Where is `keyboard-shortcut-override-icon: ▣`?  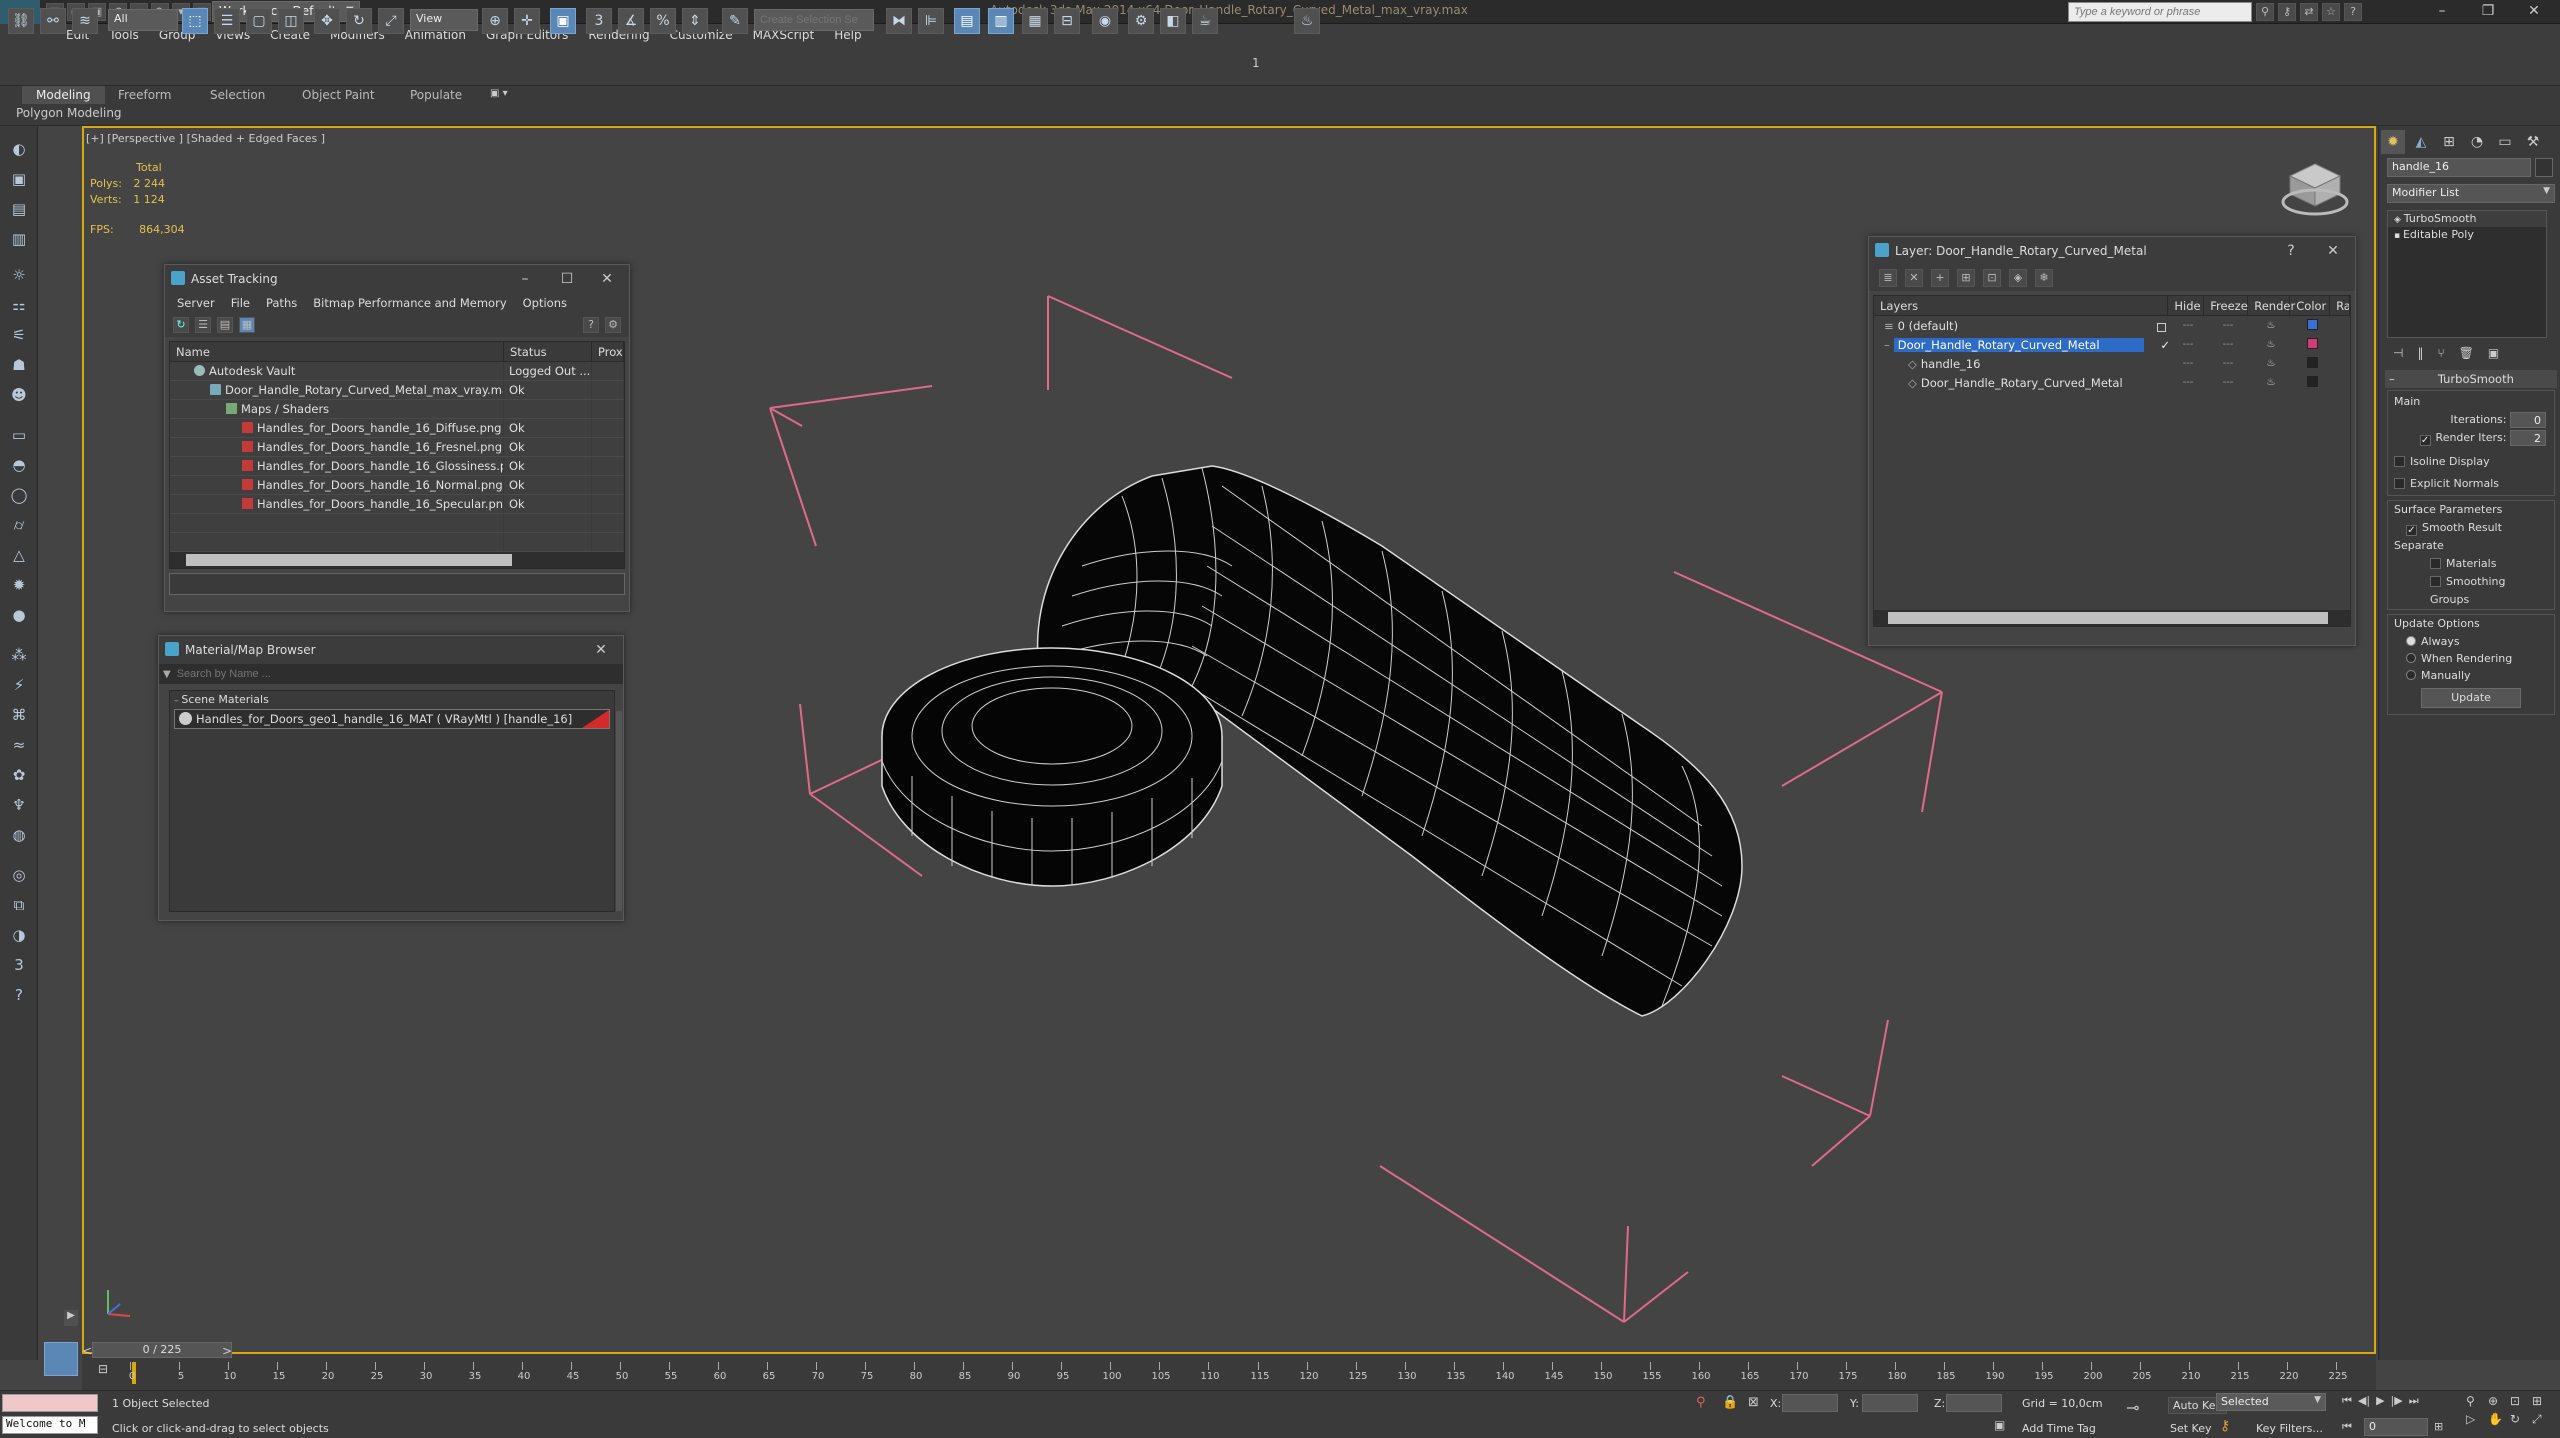
keyboard-shortcut-override-icon: ▣ is located at coordinates (563, 21).